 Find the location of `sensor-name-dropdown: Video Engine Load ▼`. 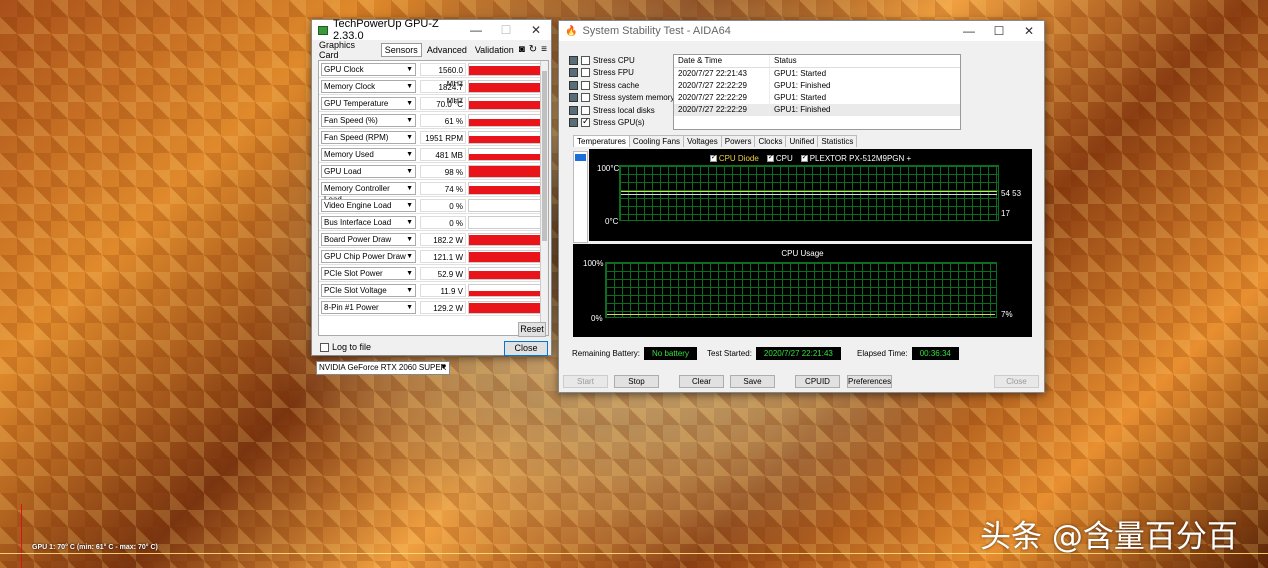

sensor-name-dropdown: Video Engine Load ▼ is located at coordinates (368, 205).